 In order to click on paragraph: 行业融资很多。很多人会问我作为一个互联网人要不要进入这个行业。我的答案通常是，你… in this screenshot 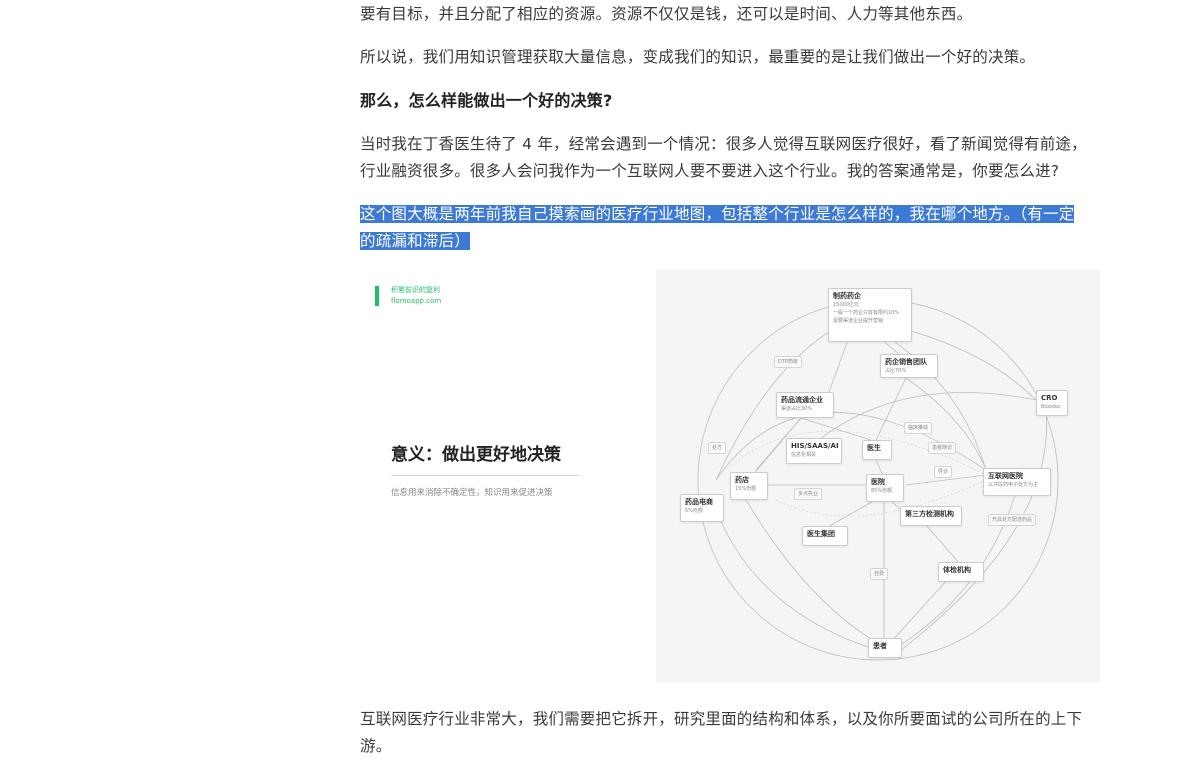, I will do `click(710, 171)`.